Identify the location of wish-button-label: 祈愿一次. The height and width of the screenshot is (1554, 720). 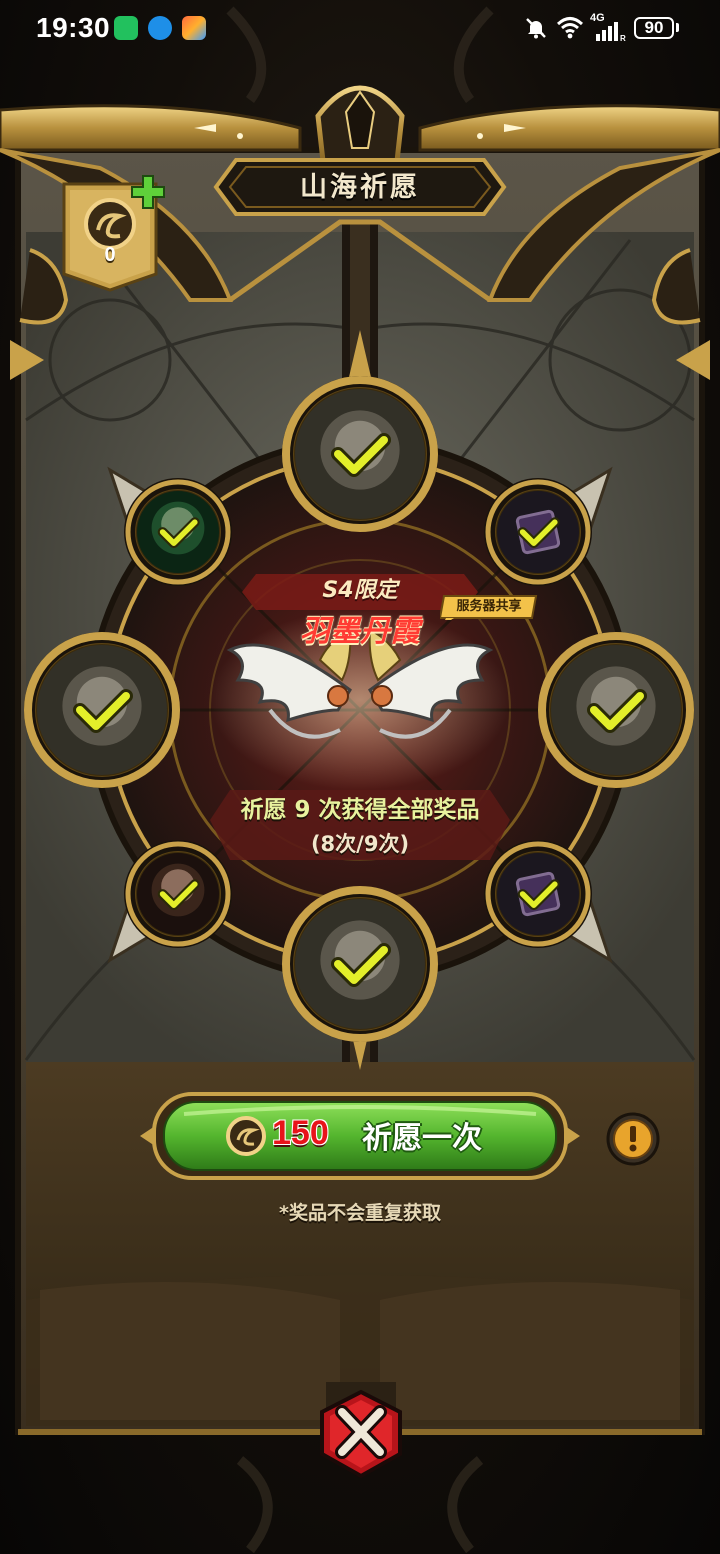
(422, 1138).